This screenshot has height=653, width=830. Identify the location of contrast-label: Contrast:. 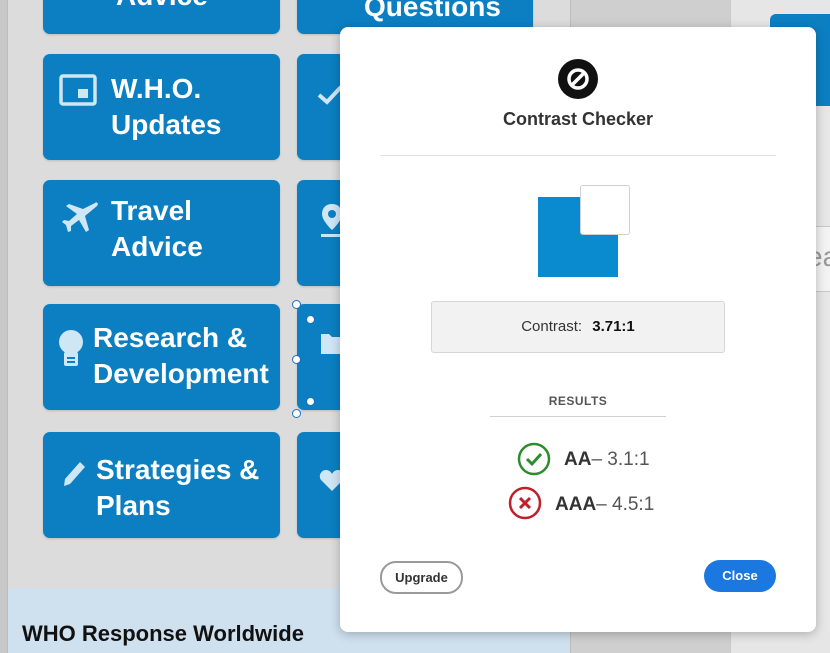
(552, 326).